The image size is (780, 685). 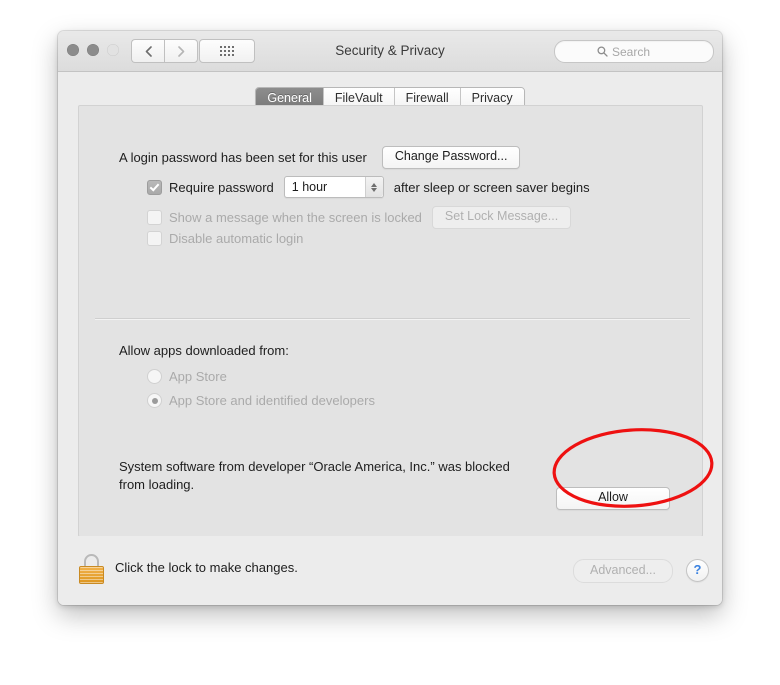 What do you see at coordinates (333, 187) in the screenshot?
I see `require-password-interval-select: 1 hour` at bounding box center [333, 187].